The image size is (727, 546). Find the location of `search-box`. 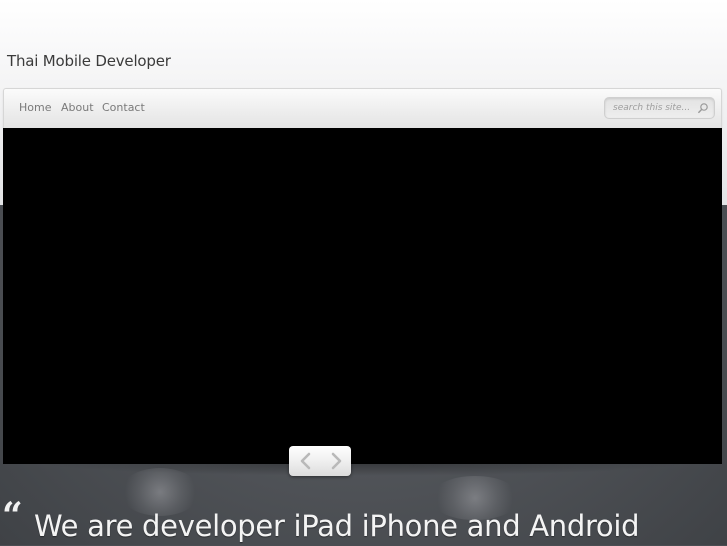

search-box is located at coordinates (659, 108).